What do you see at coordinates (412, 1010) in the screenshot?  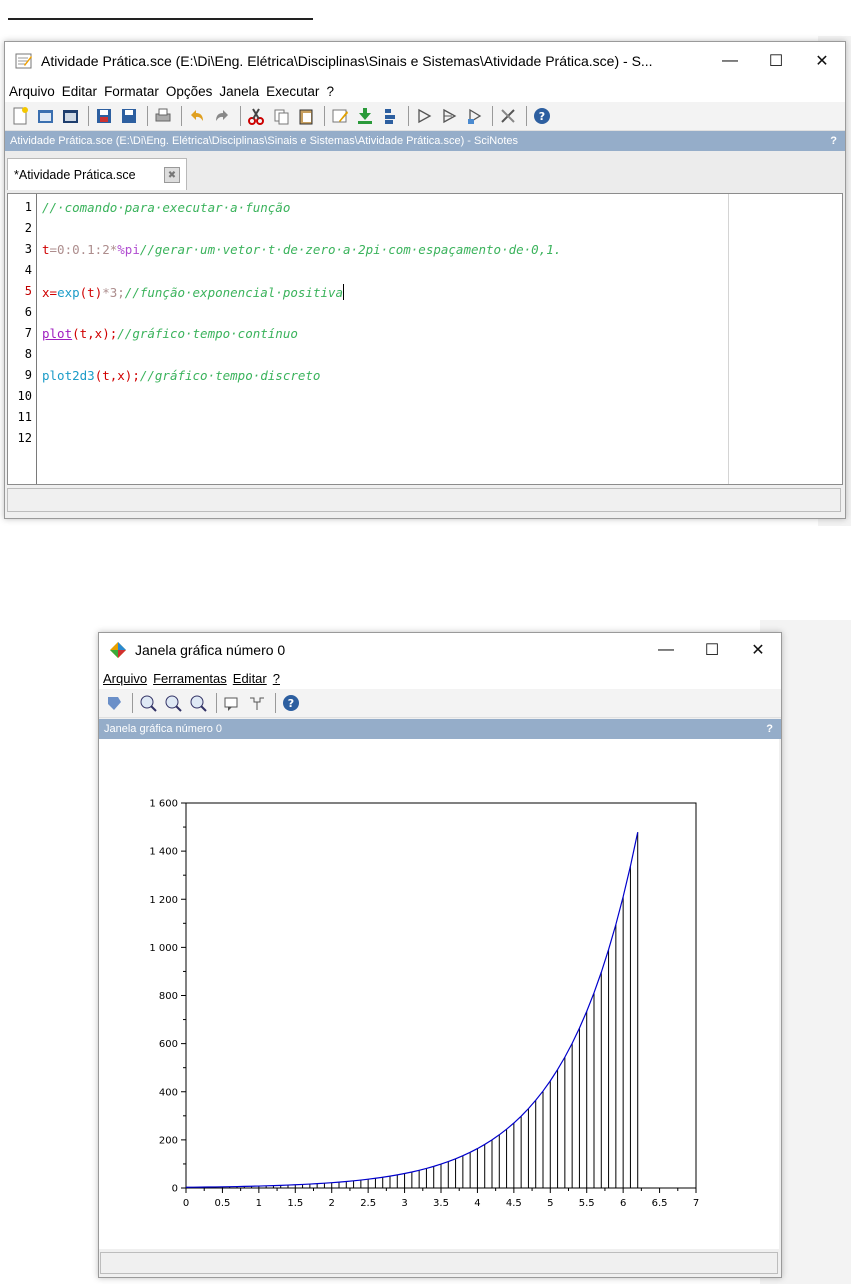 I see `continuous-curve` at bounding box center [412, 1010].